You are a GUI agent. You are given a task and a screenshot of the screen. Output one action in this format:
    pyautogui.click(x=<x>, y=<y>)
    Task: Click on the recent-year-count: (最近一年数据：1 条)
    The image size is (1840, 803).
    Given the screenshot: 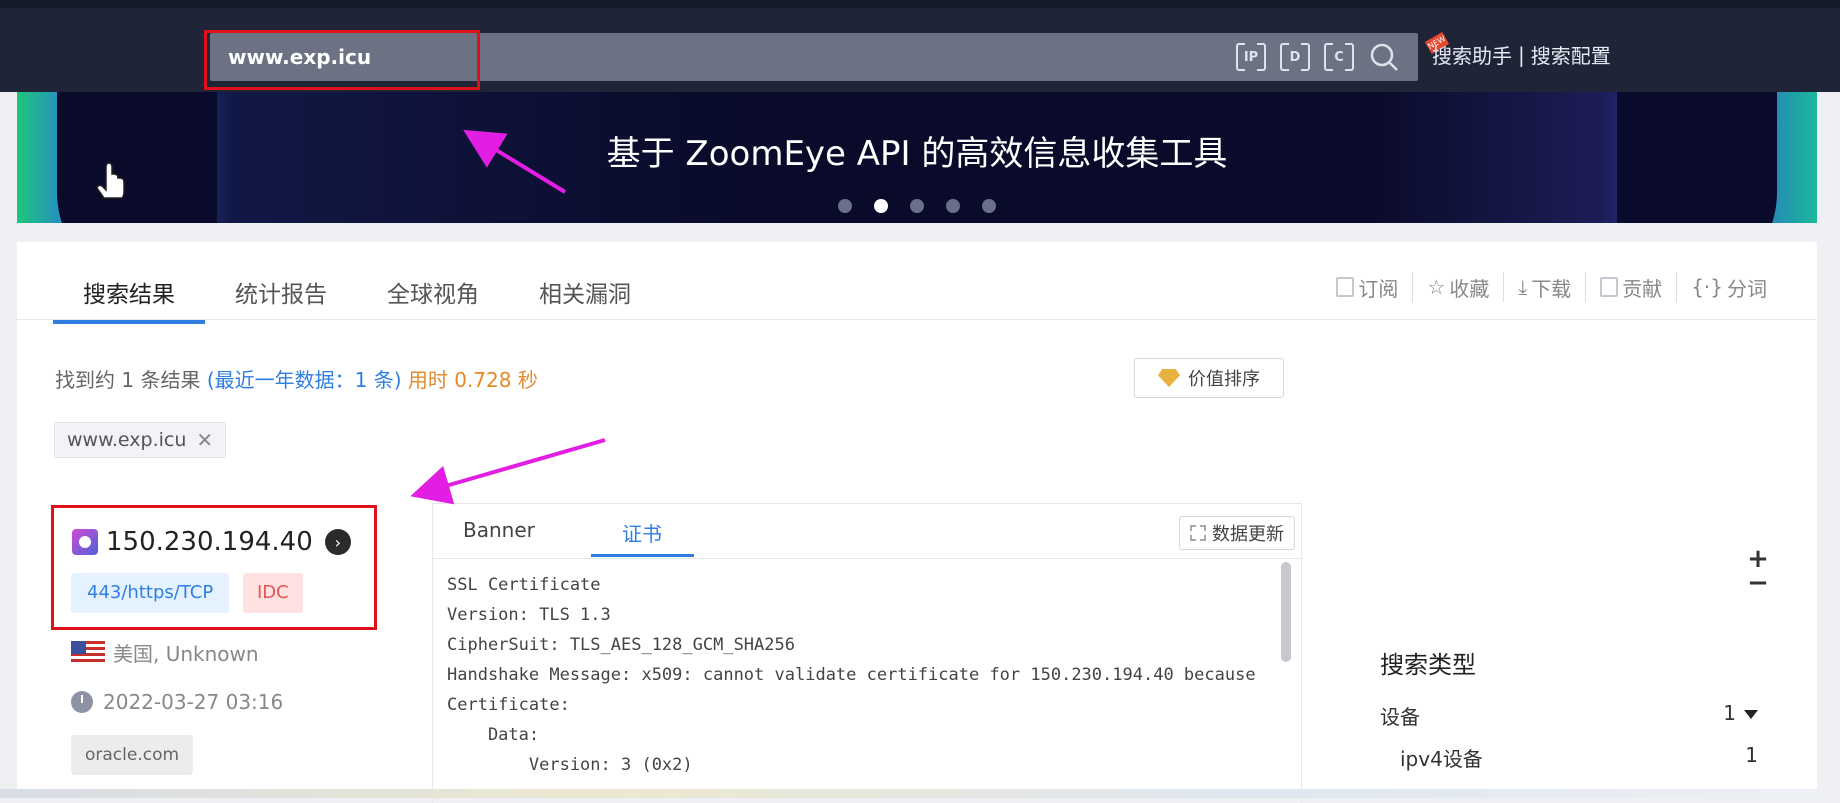 What is the action you would take?
    pyautogui.click(x=304, y=380)
    